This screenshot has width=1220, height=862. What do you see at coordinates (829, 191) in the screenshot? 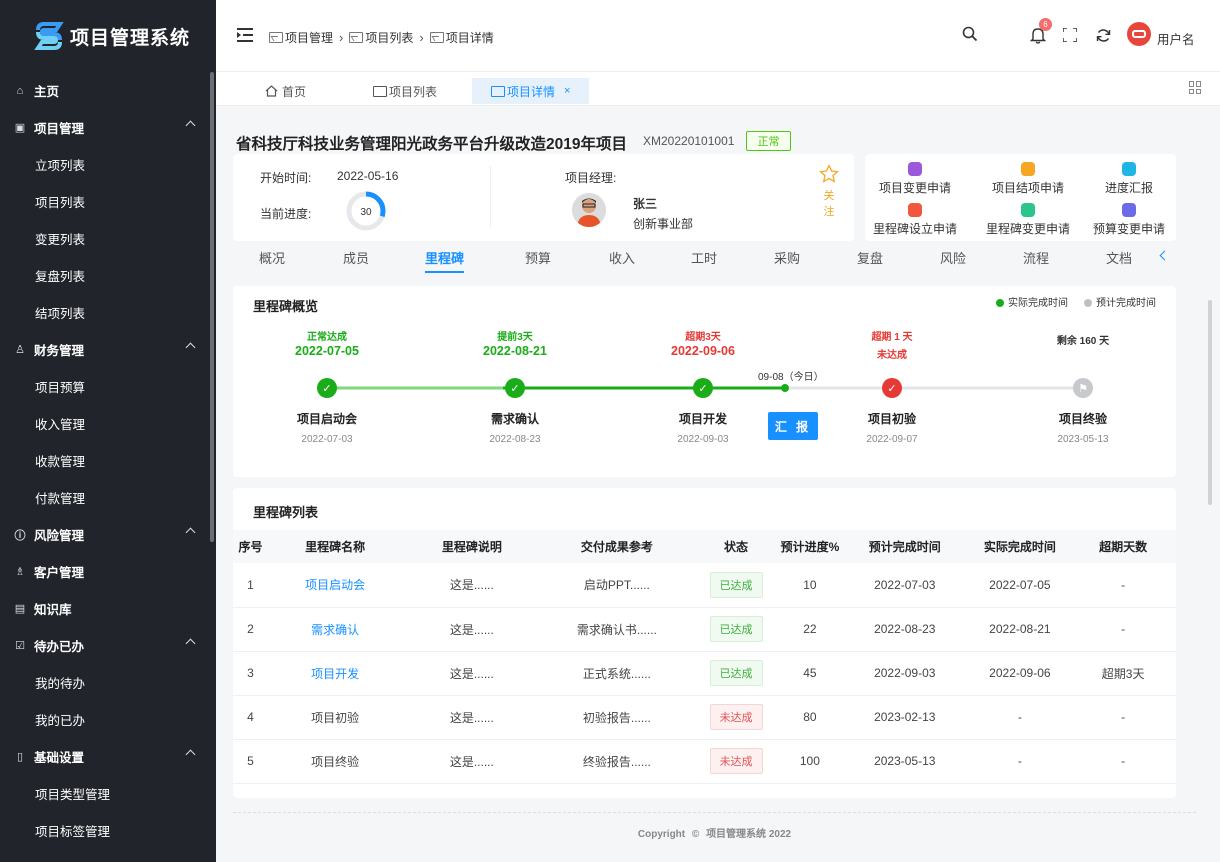
I see `follow-button: 关注` at bounding box center [829, 191].